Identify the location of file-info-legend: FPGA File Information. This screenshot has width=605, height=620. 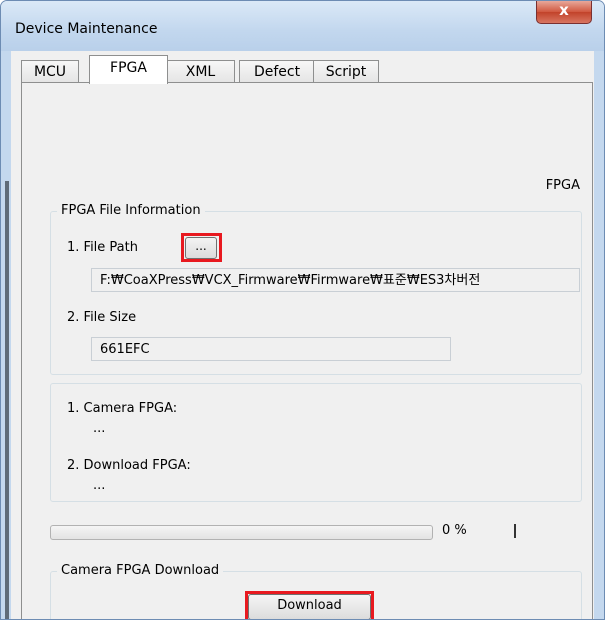
(131, 210).